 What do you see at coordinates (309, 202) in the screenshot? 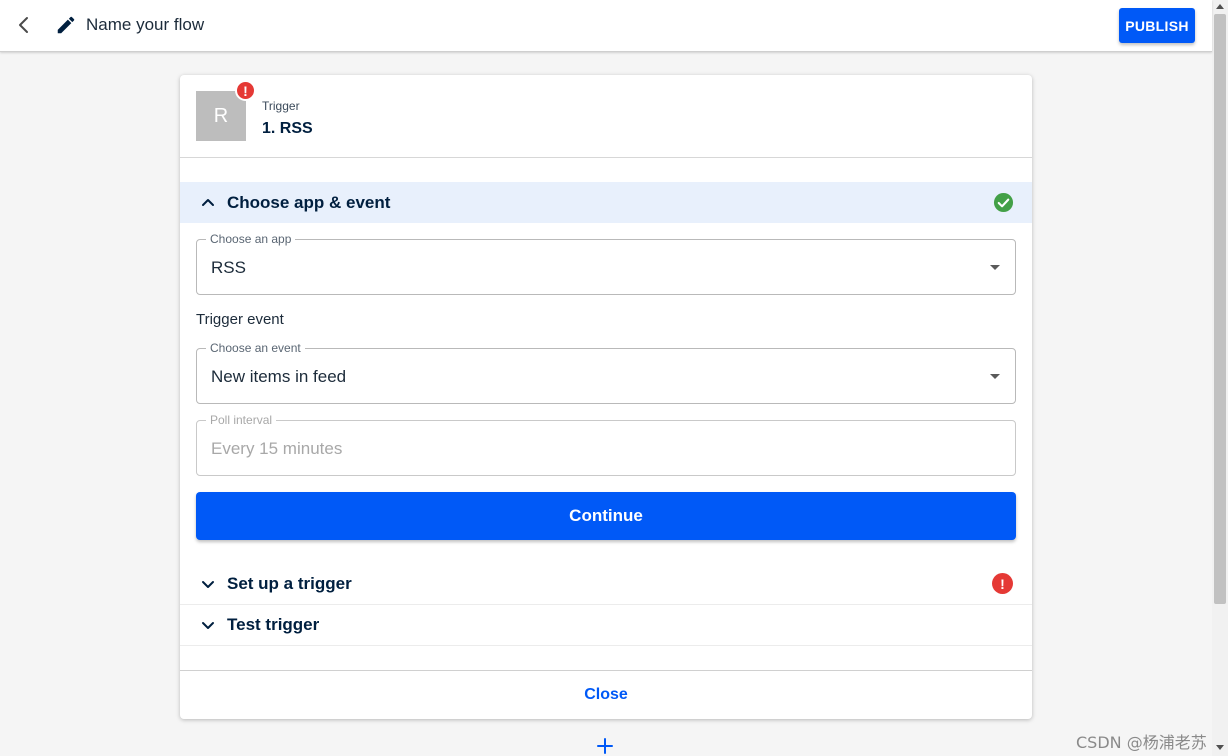
I see `section-title: Choose app & event` at bounding box center [309, 202].